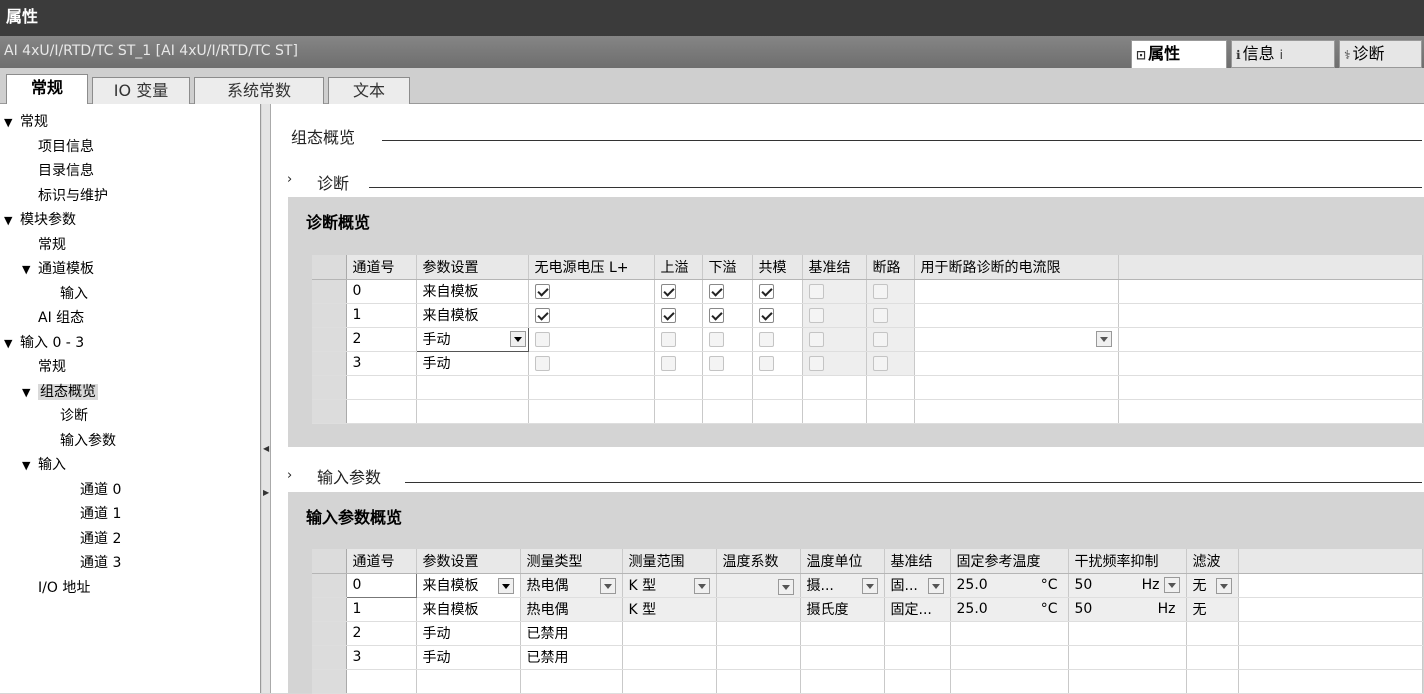 The image size is (1424, 694). Describe the element at coordinates (26, 122) in the screenshot. I see `tree-item: ▼ 常规` at that location.